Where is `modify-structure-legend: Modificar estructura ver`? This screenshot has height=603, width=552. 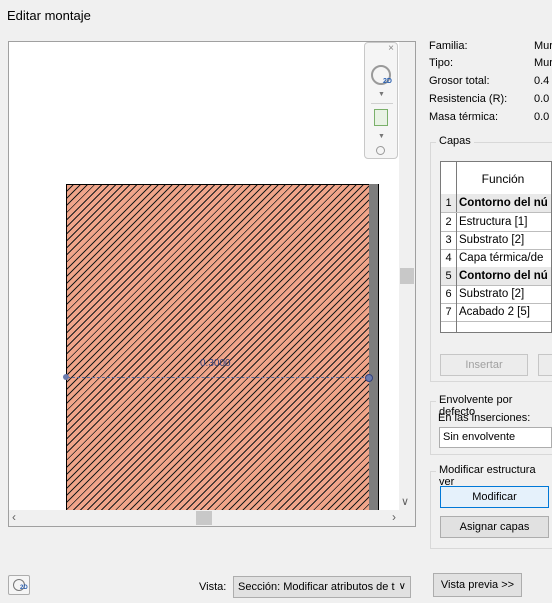 modify-structure-legend: Modificar estructura ver is located at coordinates (494, 476).